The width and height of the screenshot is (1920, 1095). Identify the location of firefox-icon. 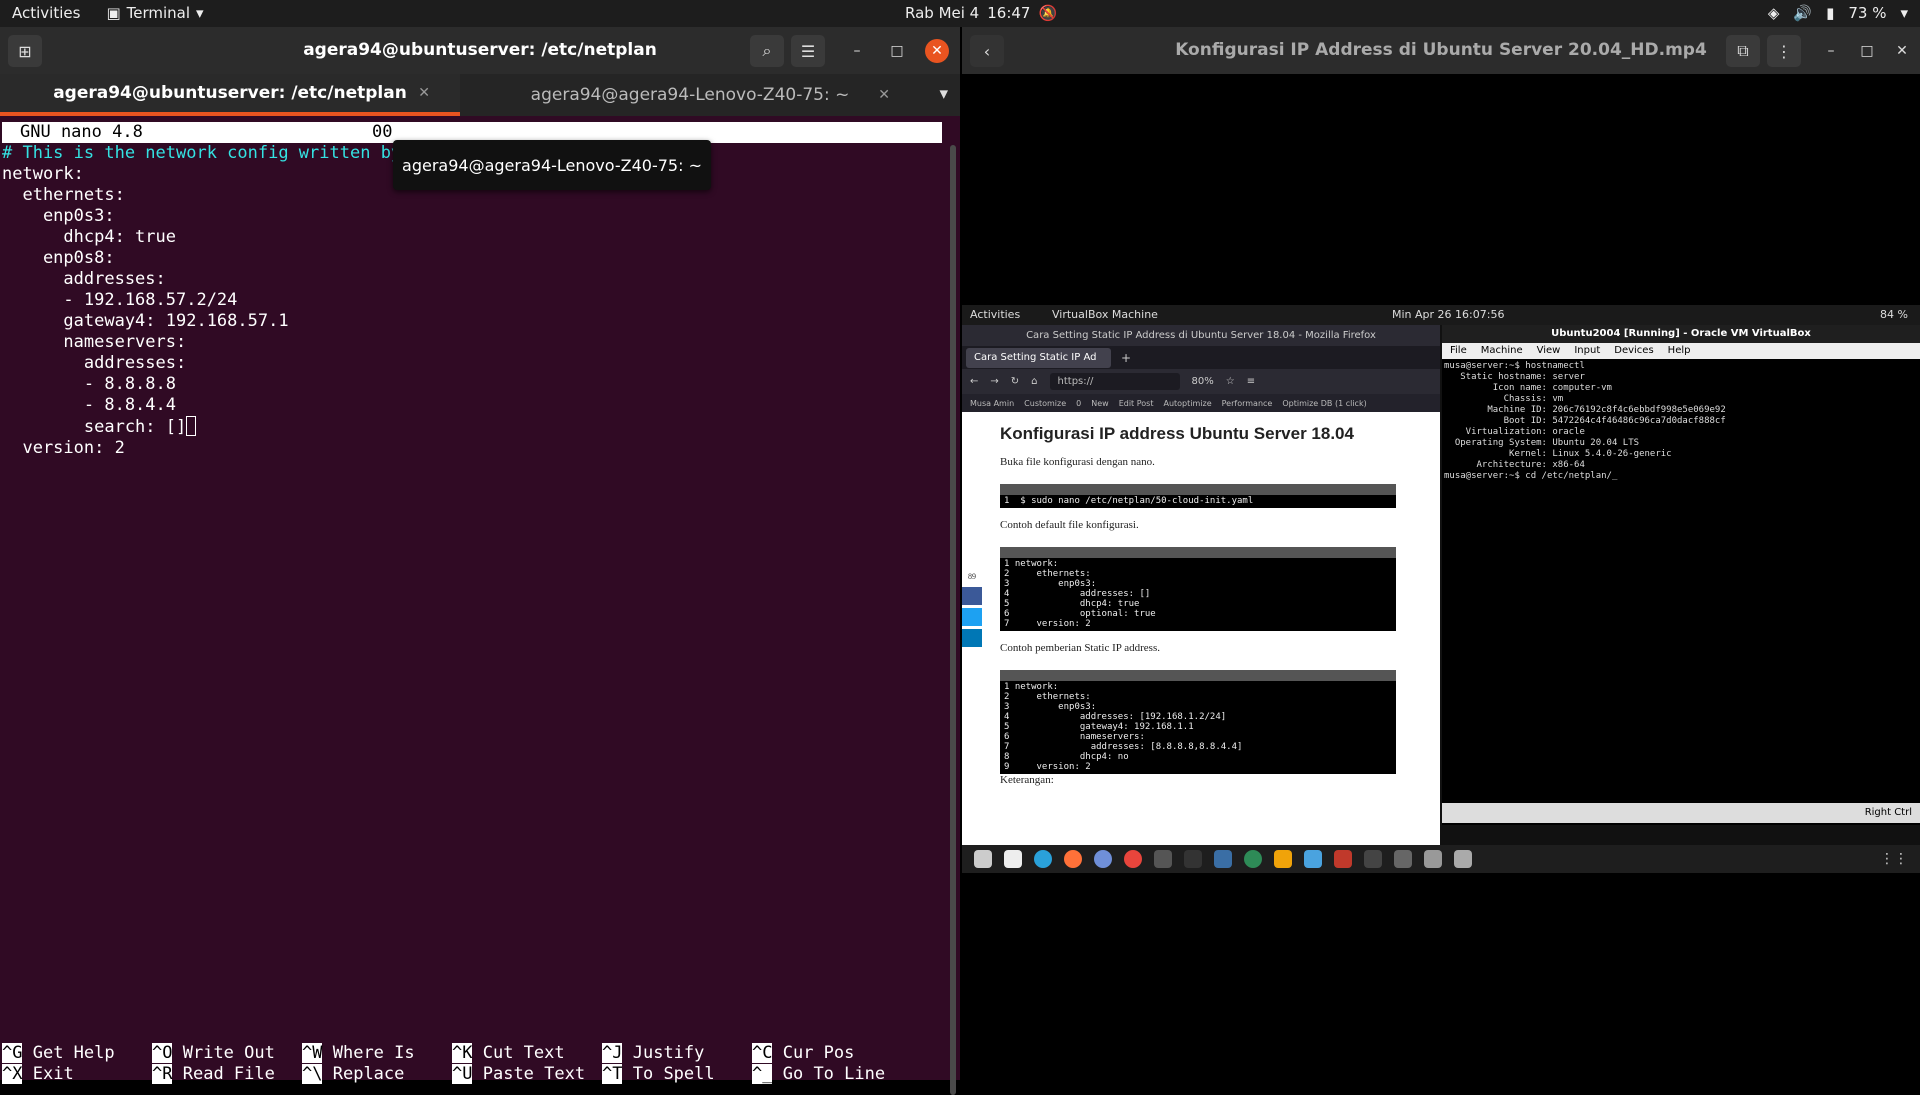
(1073, 859).